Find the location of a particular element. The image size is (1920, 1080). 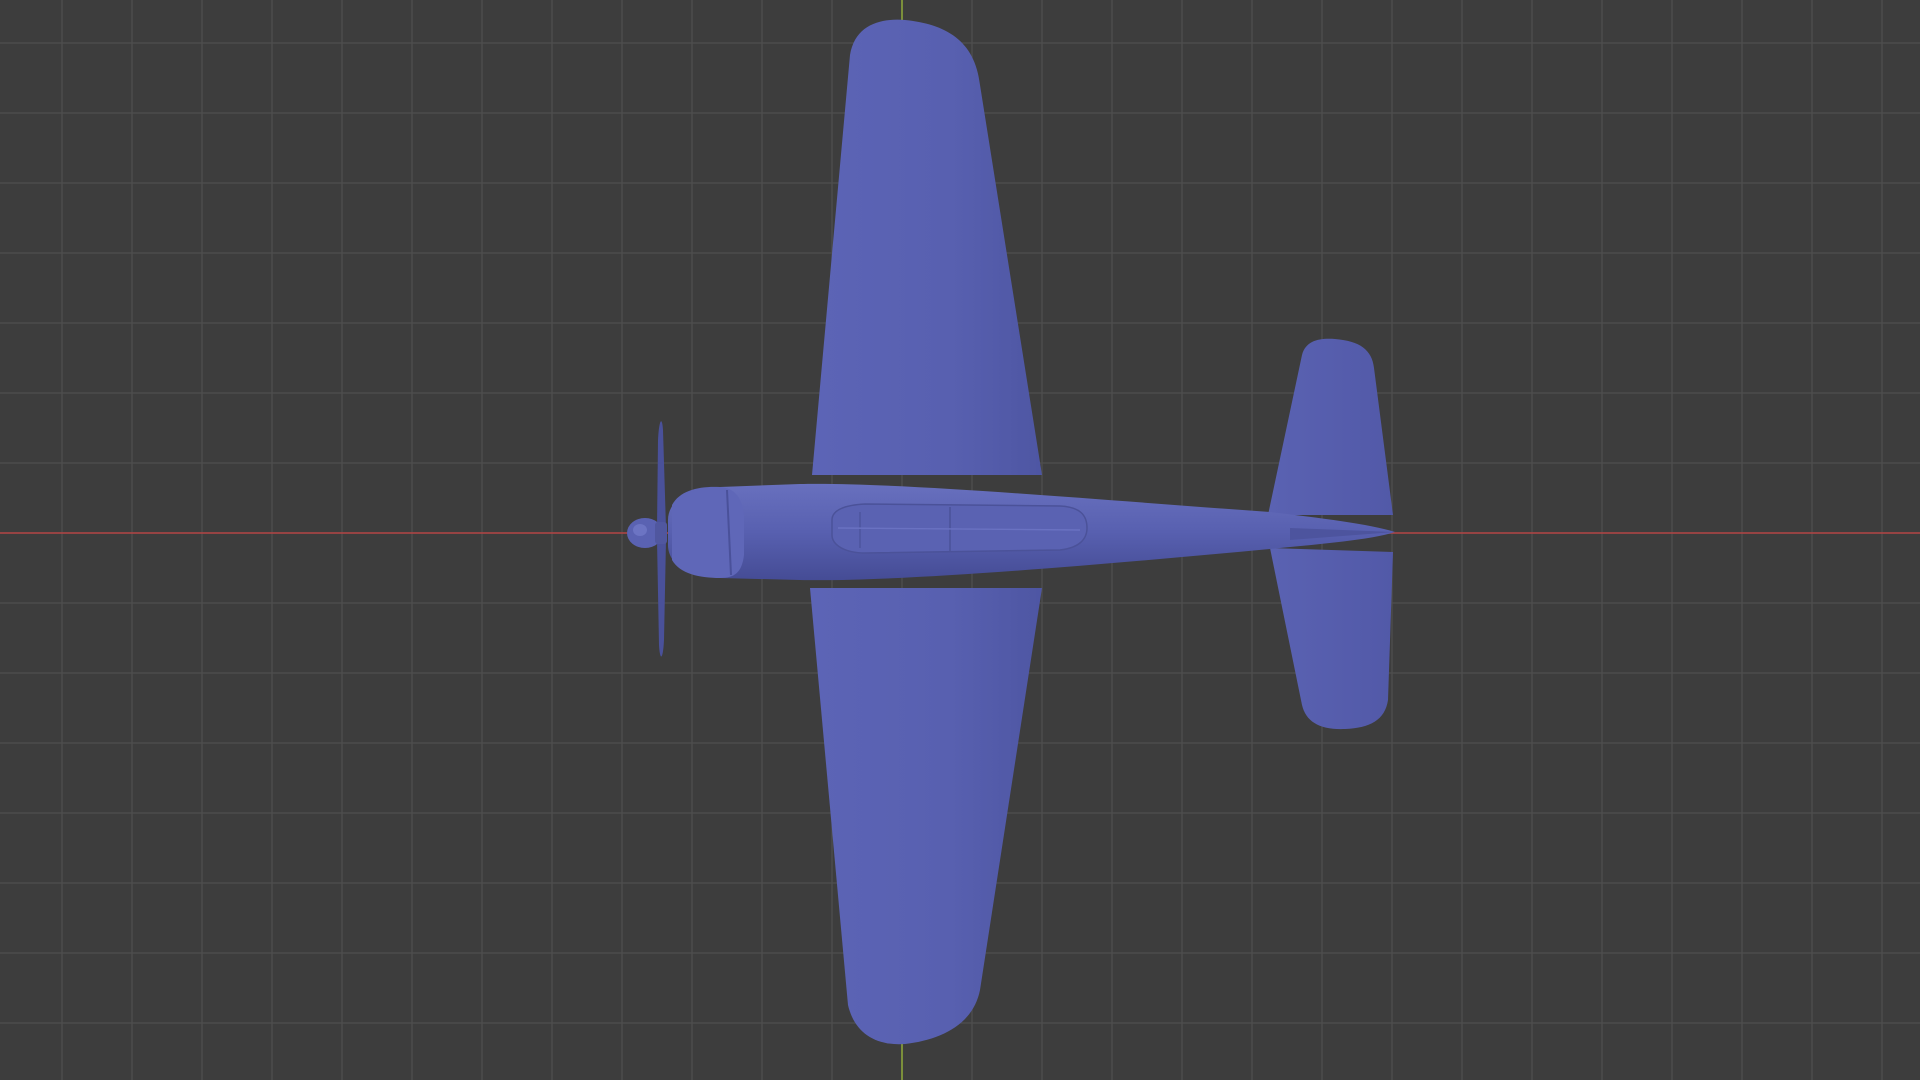

engine-cowling is located at coordinates (708, 532).